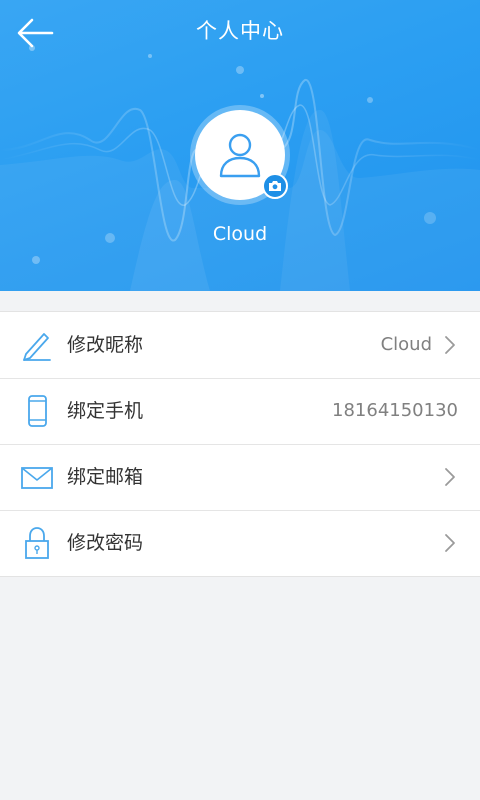 The height and width of the screenshot is (800, 480). What do you see at coordinates (240, 155) in the screenshot?
I see `user-silhouette-icon` at bounding box center [240, 155].